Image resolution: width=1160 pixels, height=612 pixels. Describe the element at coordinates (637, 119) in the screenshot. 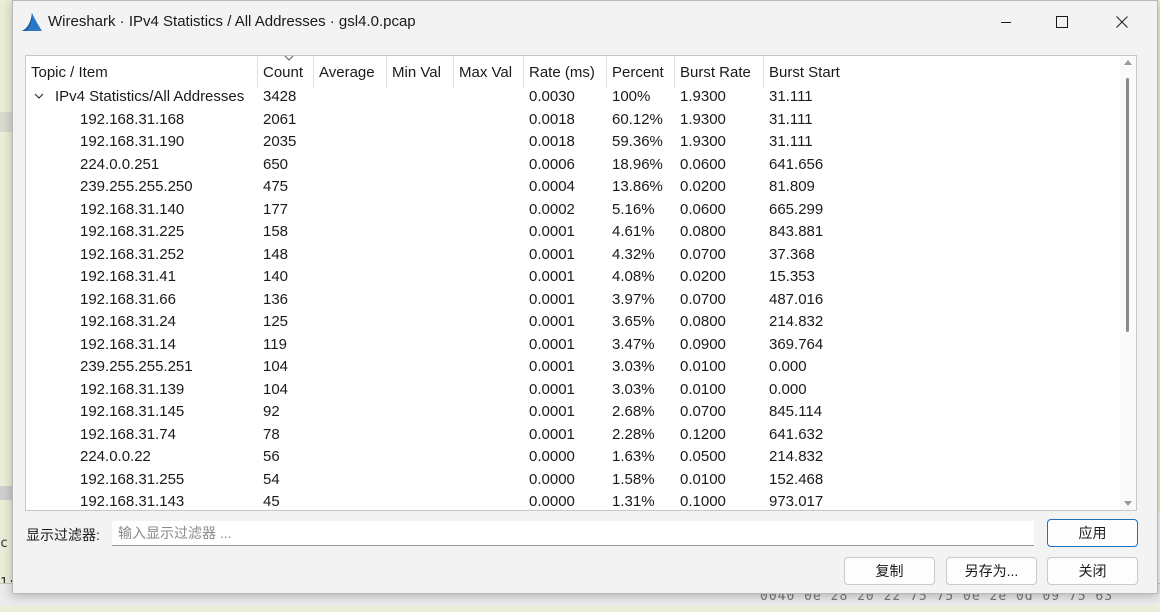

I see `cell-percent: 60.12%` at that location.